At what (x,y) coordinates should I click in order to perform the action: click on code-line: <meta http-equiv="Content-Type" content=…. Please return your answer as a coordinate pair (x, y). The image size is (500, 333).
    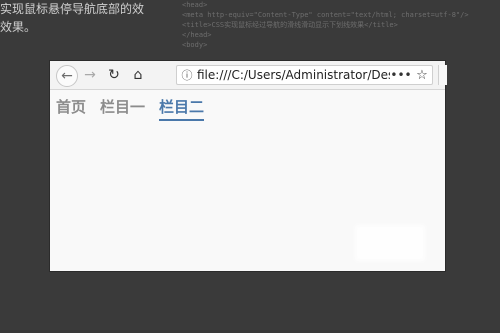
    Looking at the image, I should click on (325, 15).